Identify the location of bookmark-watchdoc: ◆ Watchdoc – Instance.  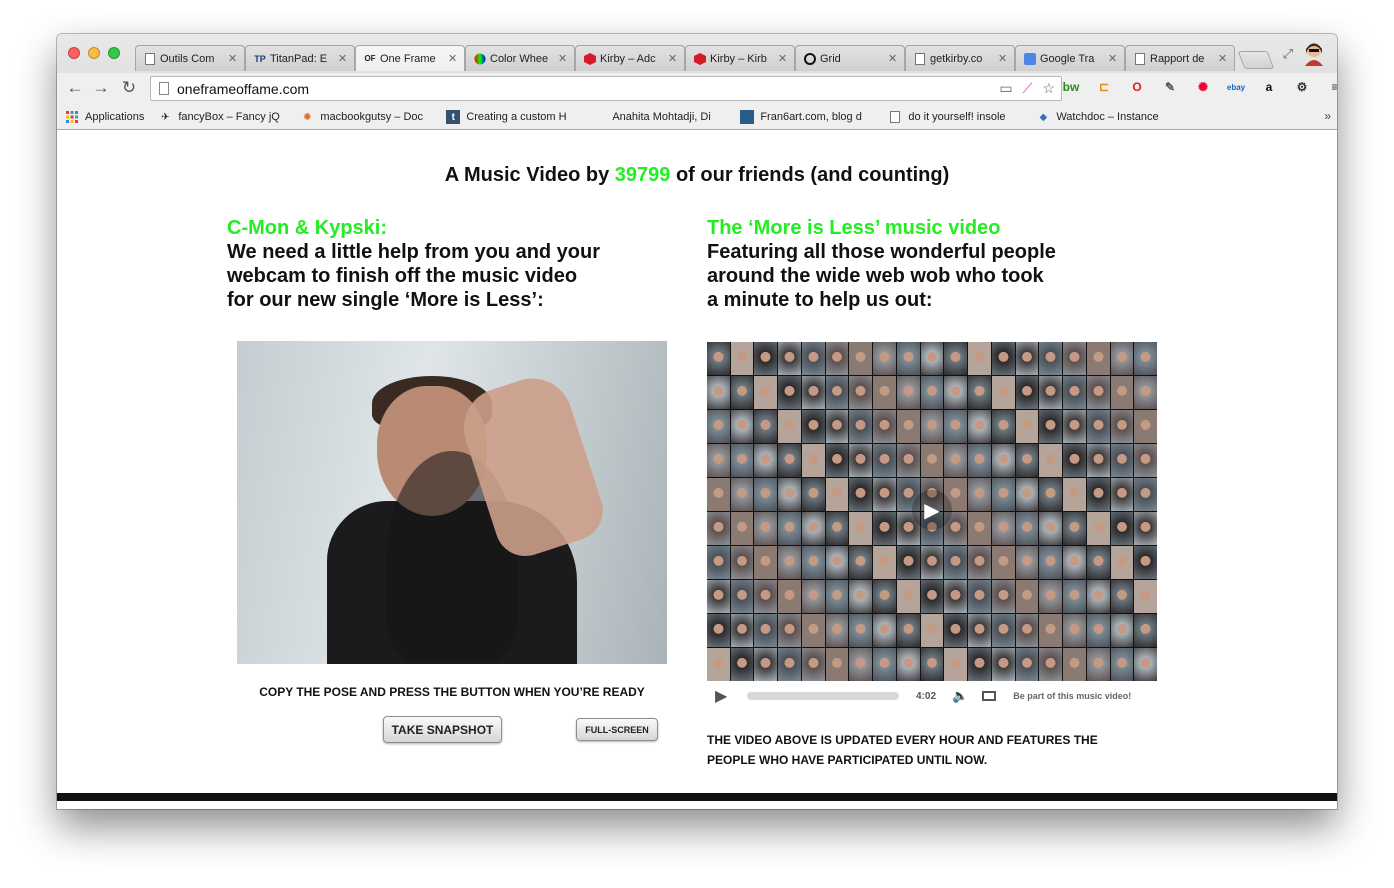
(1097, 117).